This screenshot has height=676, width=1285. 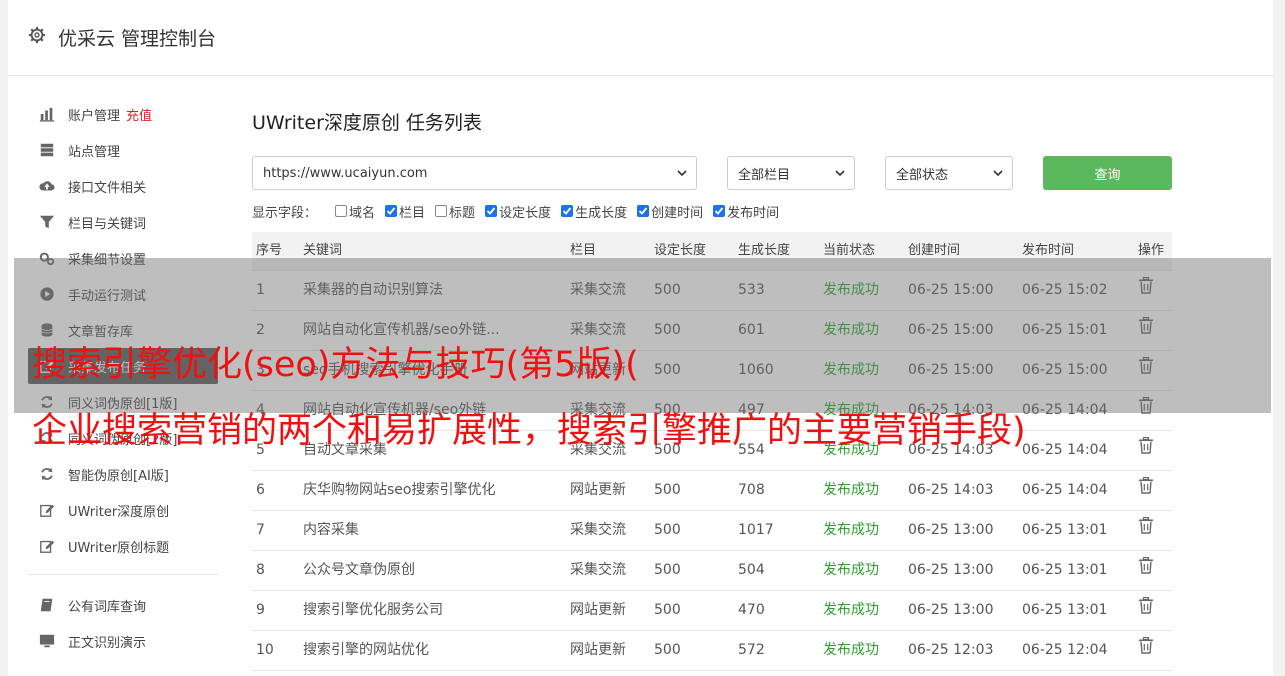 What do you see at coordinates (47, 474) in the screenshot?
I see `refresh-icon` at bounding box center [47, 474].